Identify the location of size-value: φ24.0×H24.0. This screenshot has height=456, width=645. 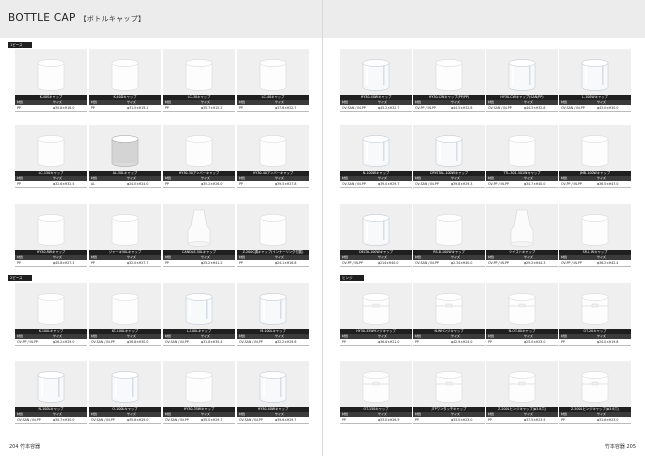
(138, 184).